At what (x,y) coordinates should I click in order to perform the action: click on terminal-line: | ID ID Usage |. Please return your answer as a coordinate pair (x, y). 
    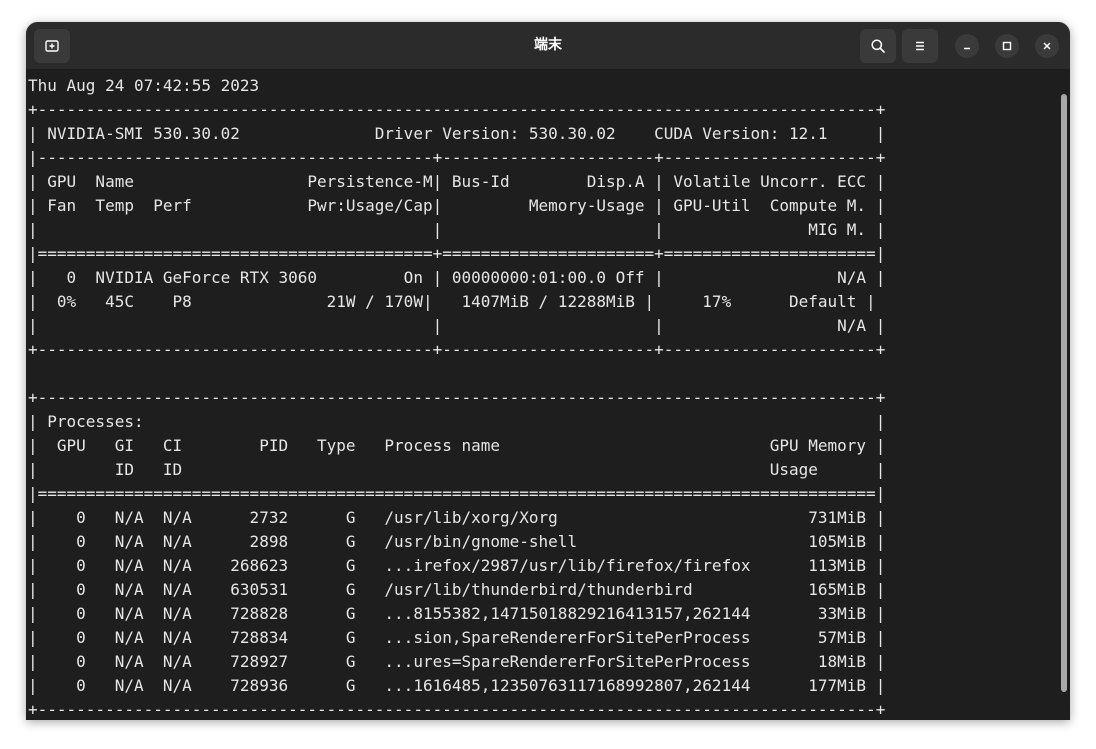
    Looking at the image, I should click on (457, 469).